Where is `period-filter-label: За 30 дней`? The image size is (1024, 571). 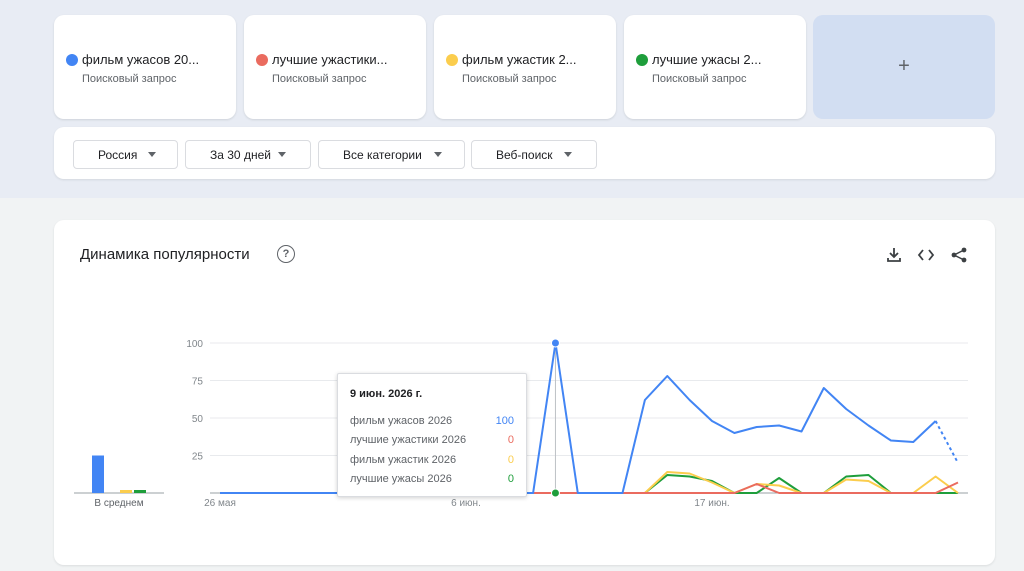 period-filter-label: За 30 дней is located at coordinates (240, 155).